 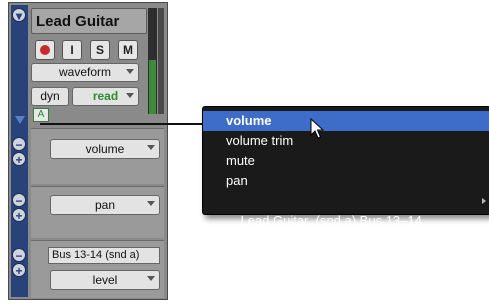 What do you see at coordinates (89, 21) in the screenshot?
I see `track-name: Lead Guitar` at bounding box center [89, 21].